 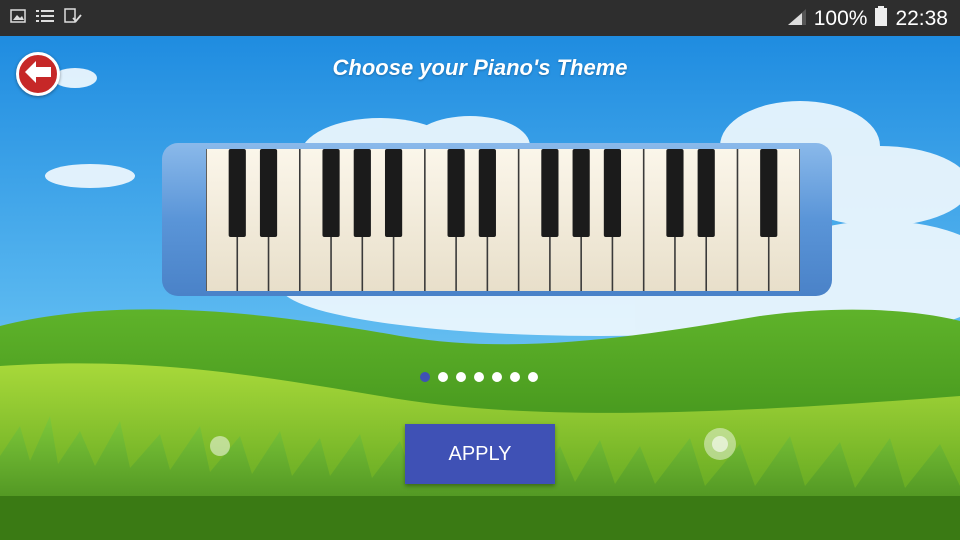 I want to click on page-title: Choose your Piano's Theme, so click(x=480, y=67).